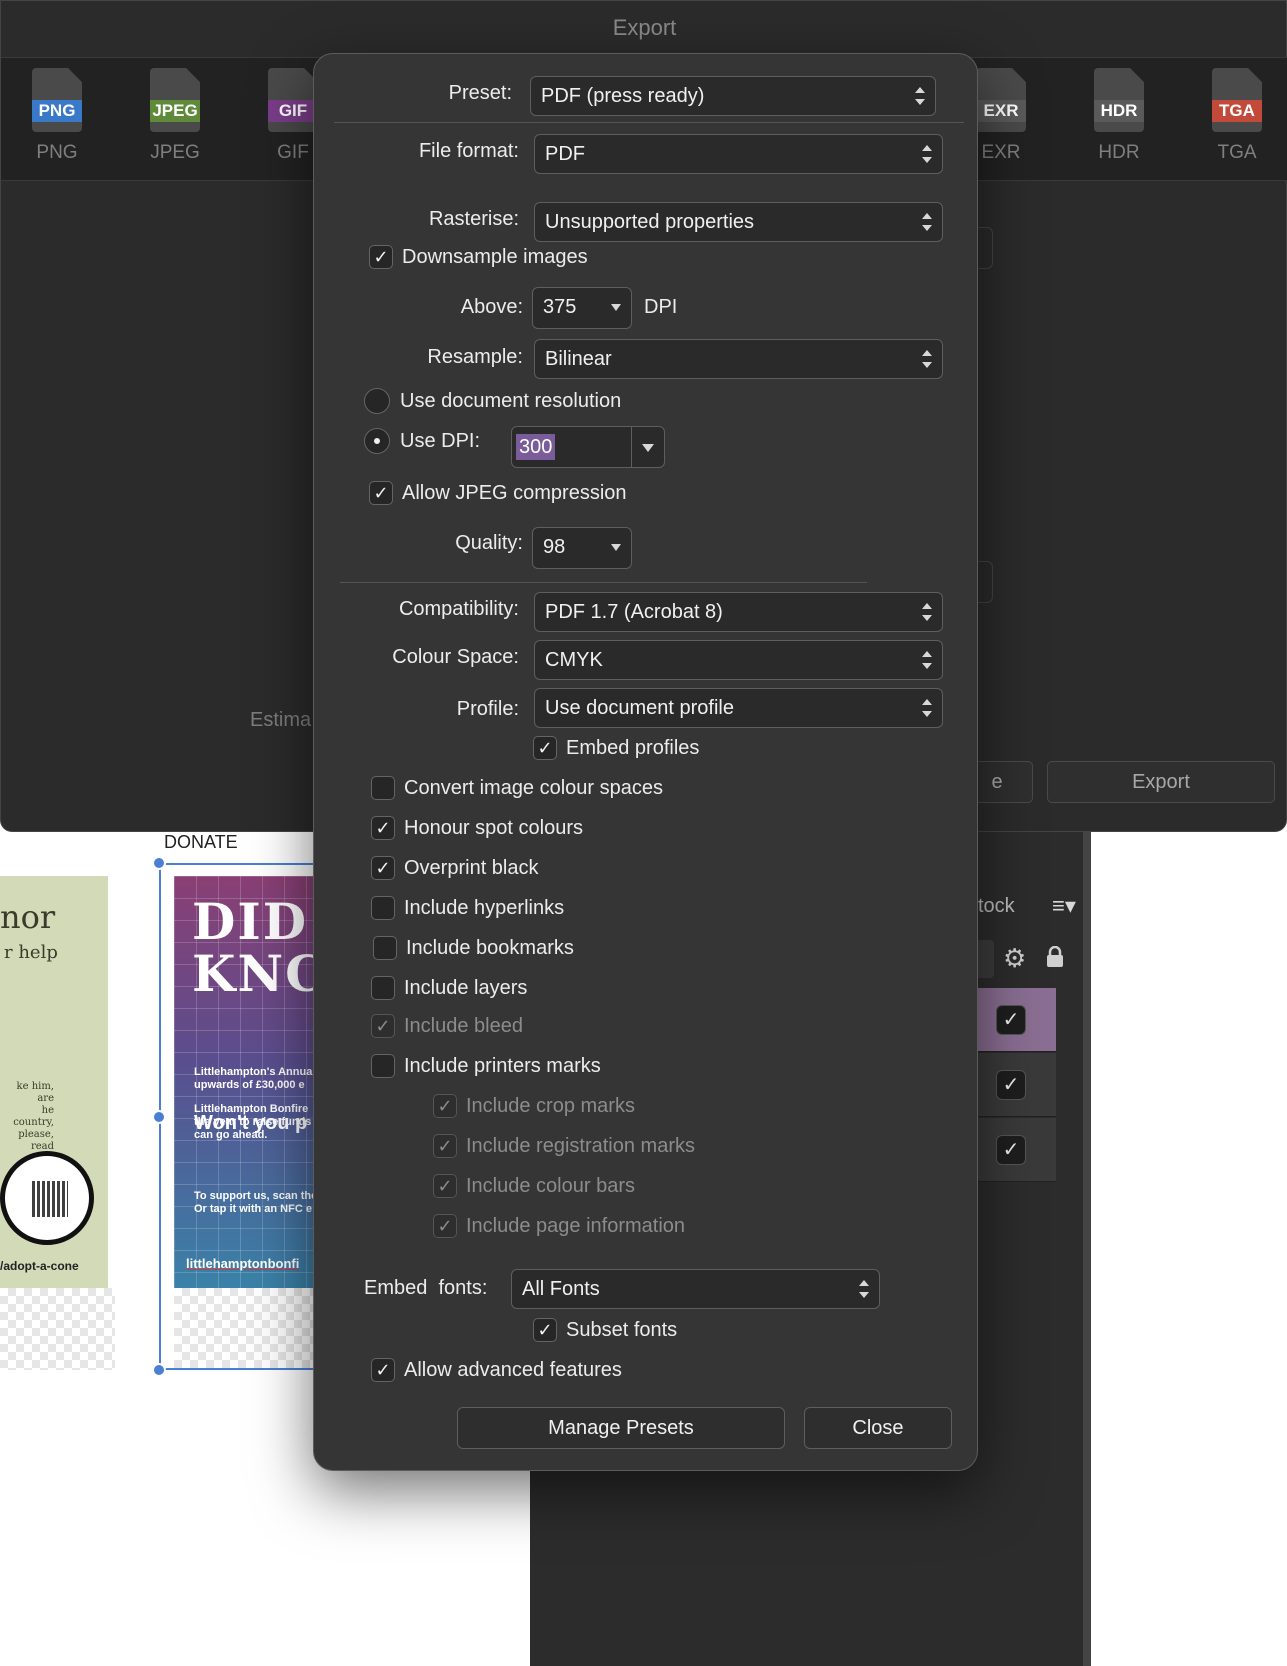 This screenshot has height=1666, width=1287. I want to click on colour-space-value: CMYK, so click(574, 660).